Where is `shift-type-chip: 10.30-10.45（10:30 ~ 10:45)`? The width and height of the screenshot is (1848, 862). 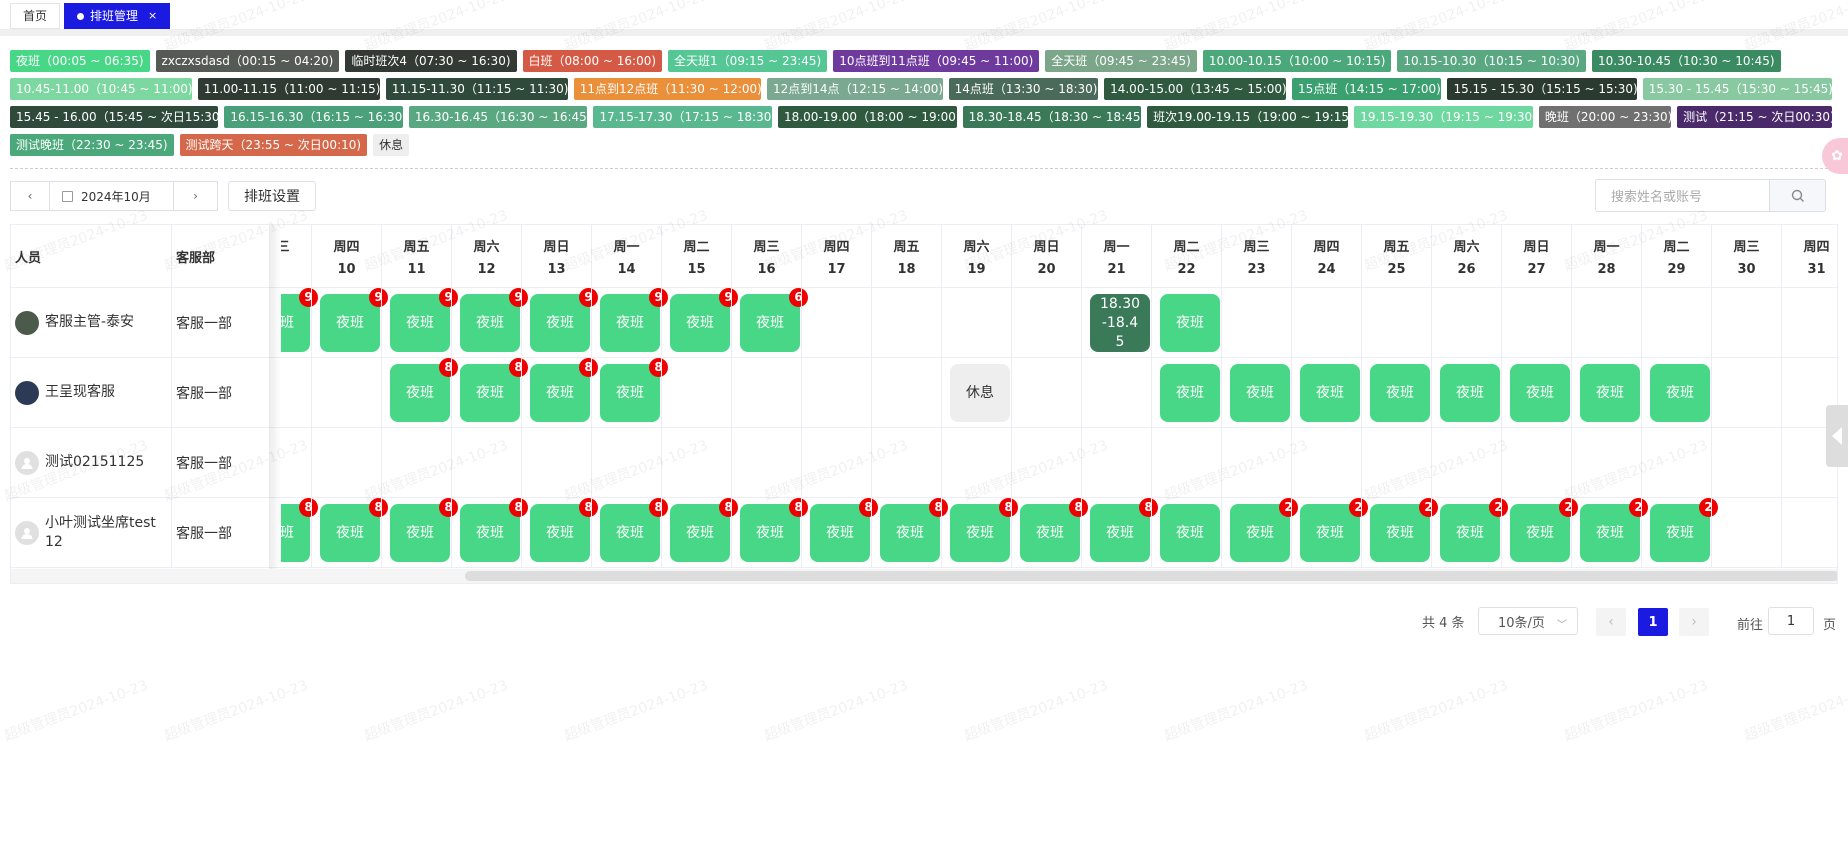
shift-type-chip: 10.30-10.45（10:30 ~ 10:45) is located at coordinates (1686, 61).